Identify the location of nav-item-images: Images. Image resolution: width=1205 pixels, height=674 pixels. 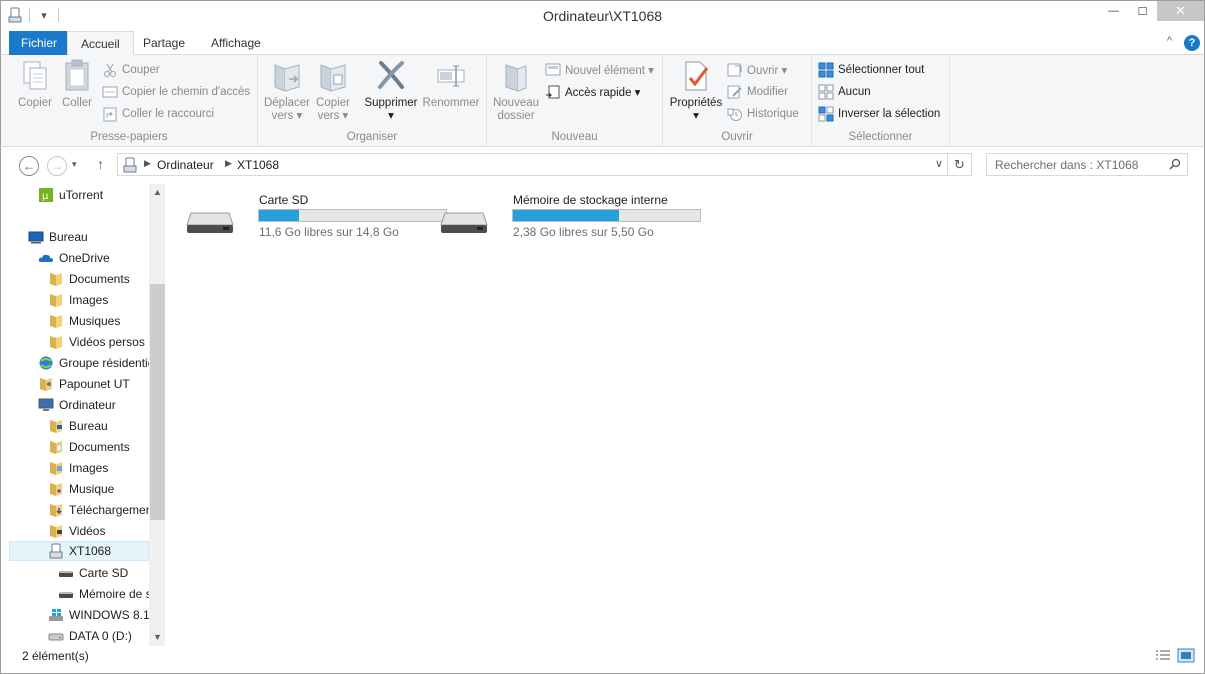
(78, 300).